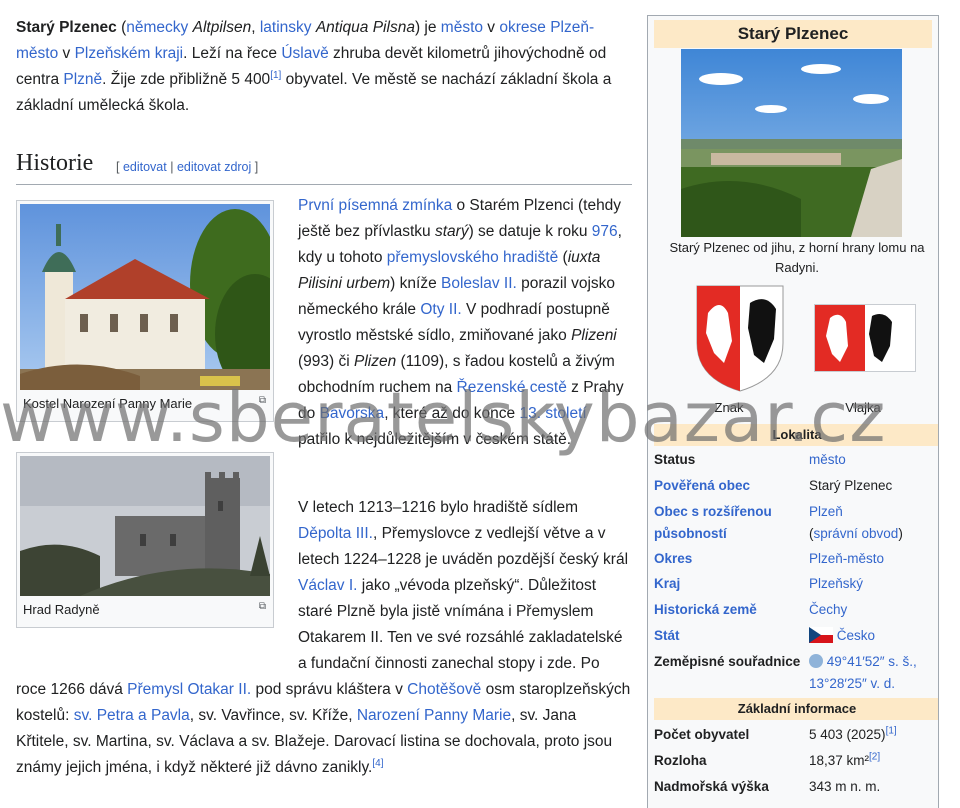  Describe the element at coordinates (157, 27) in the screenshot. I see `link-nemecky: německy` at that location.